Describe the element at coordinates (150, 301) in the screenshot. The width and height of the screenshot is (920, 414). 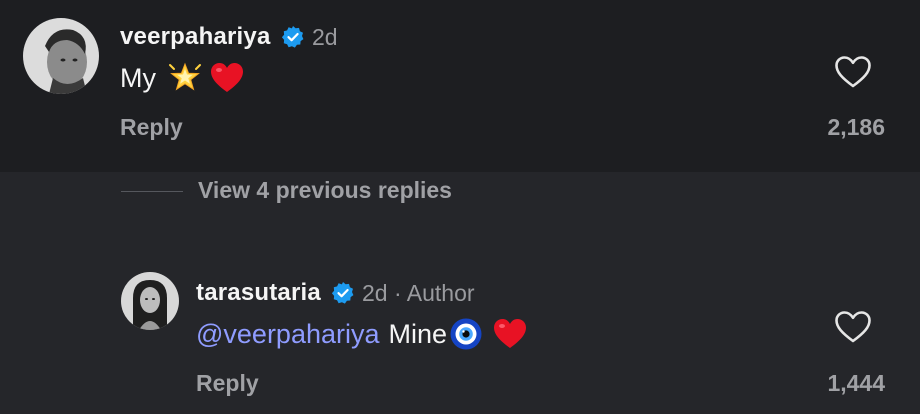
I see `reply-avatar` at that location.